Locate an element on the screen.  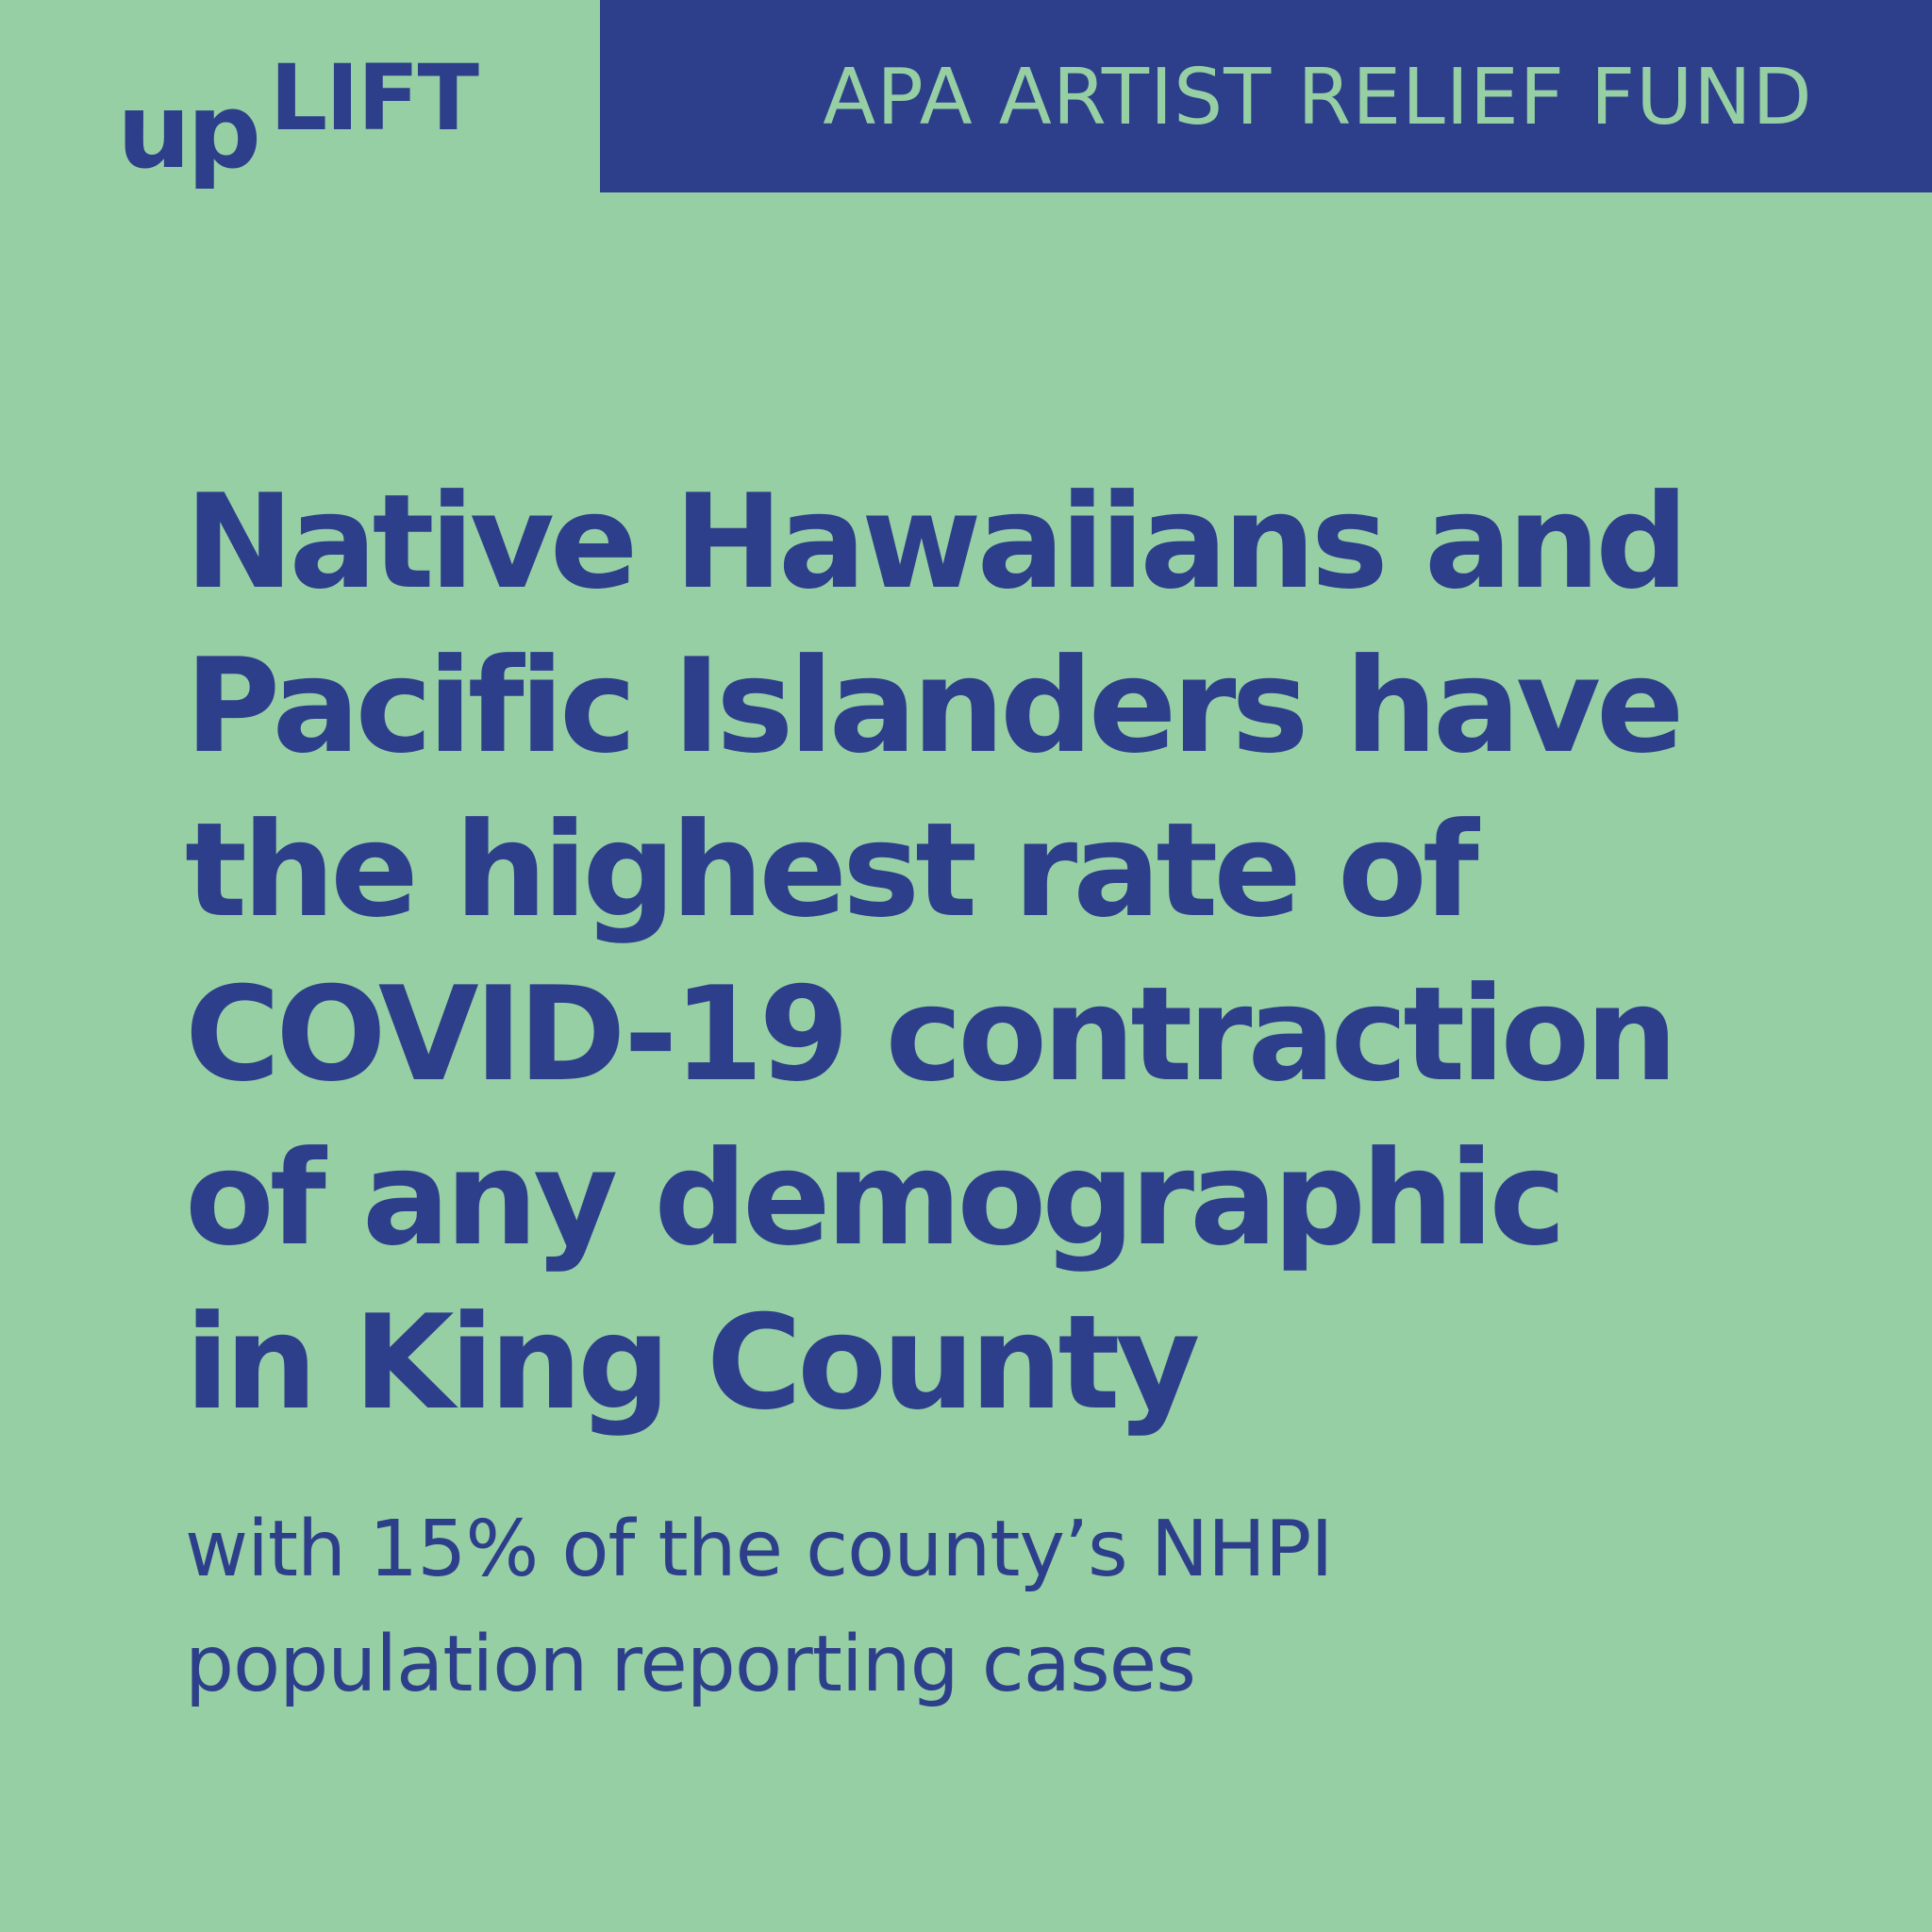
header-banner: APA ARTIST RELIEF FUND is located at coordinates (1266, 96).